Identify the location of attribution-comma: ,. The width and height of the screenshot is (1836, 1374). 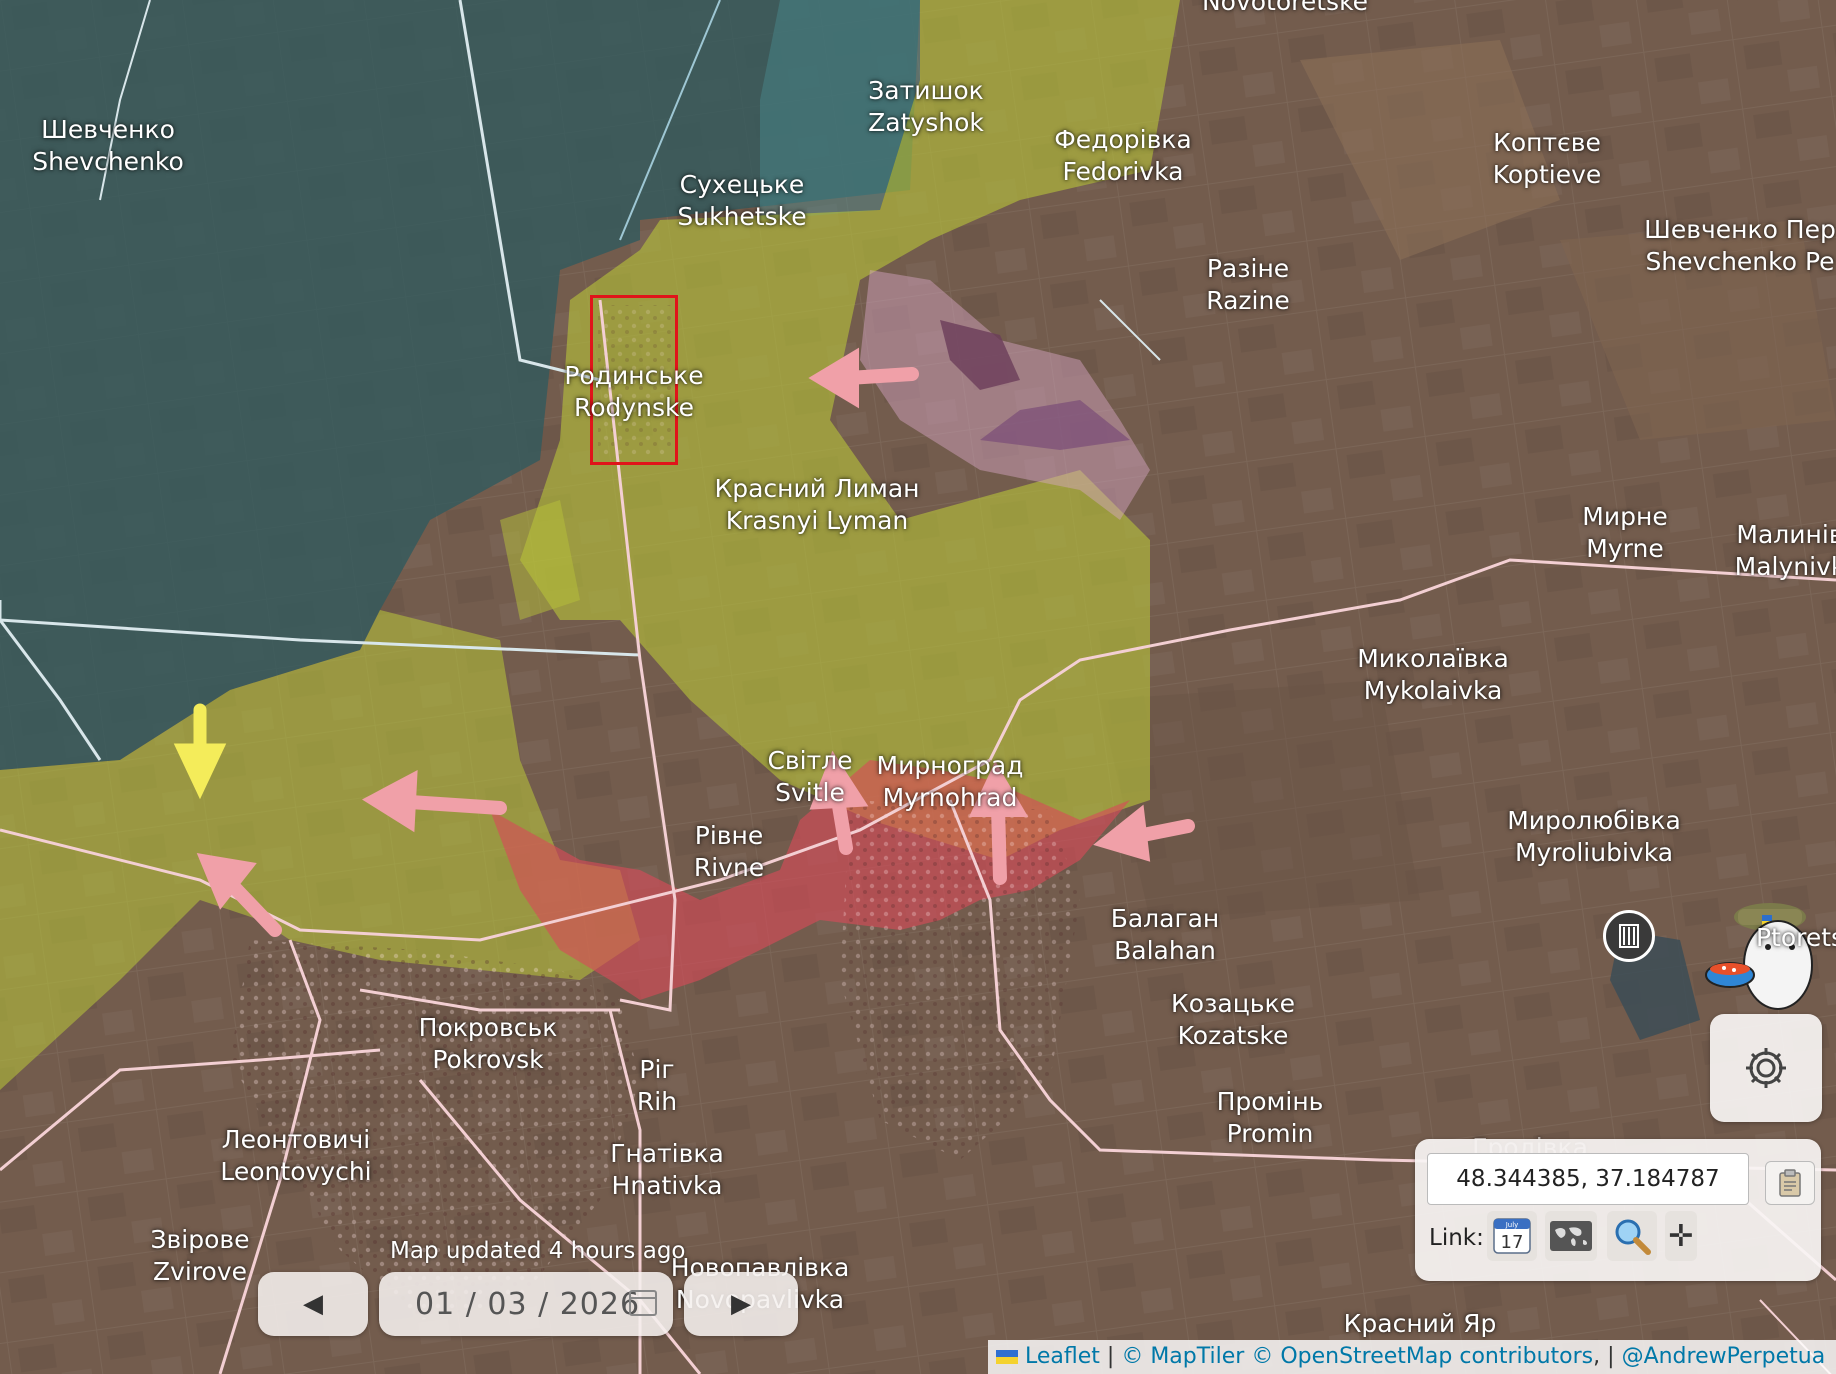
(1597, 1356).